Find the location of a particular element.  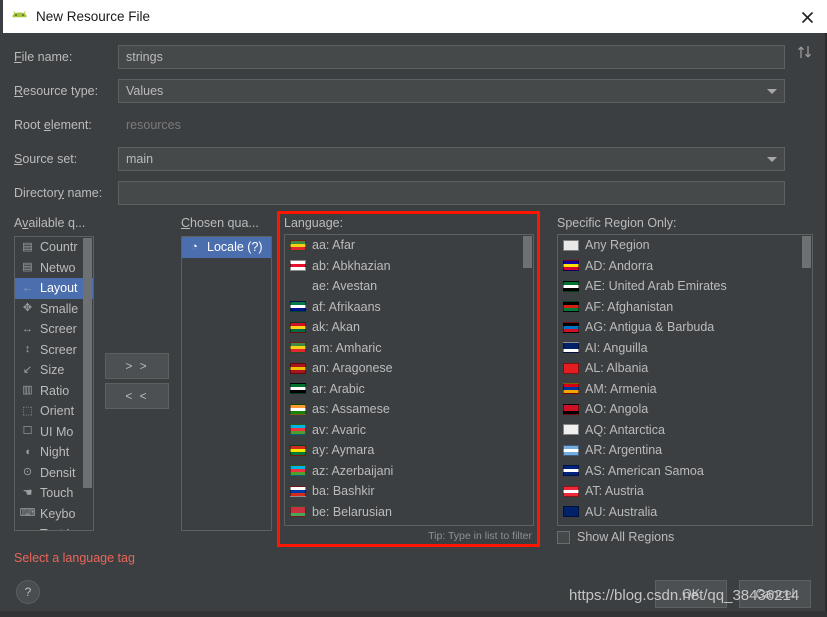

region-list-scrollbar is located at coordinates (806, 380).